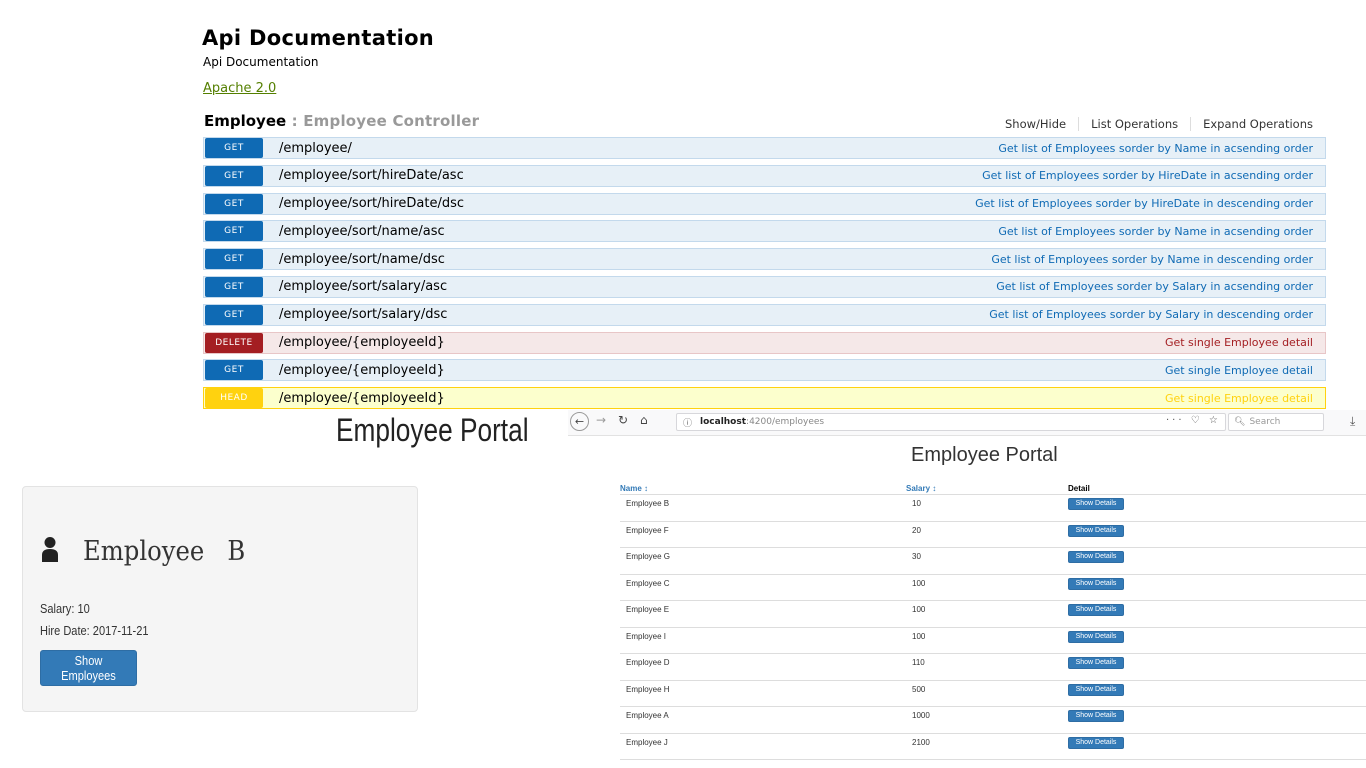  What do you see at coordinates (648, 662) in the screenshot?
I see `employee-name-text: Employee D` at bounding box center [648, 662].